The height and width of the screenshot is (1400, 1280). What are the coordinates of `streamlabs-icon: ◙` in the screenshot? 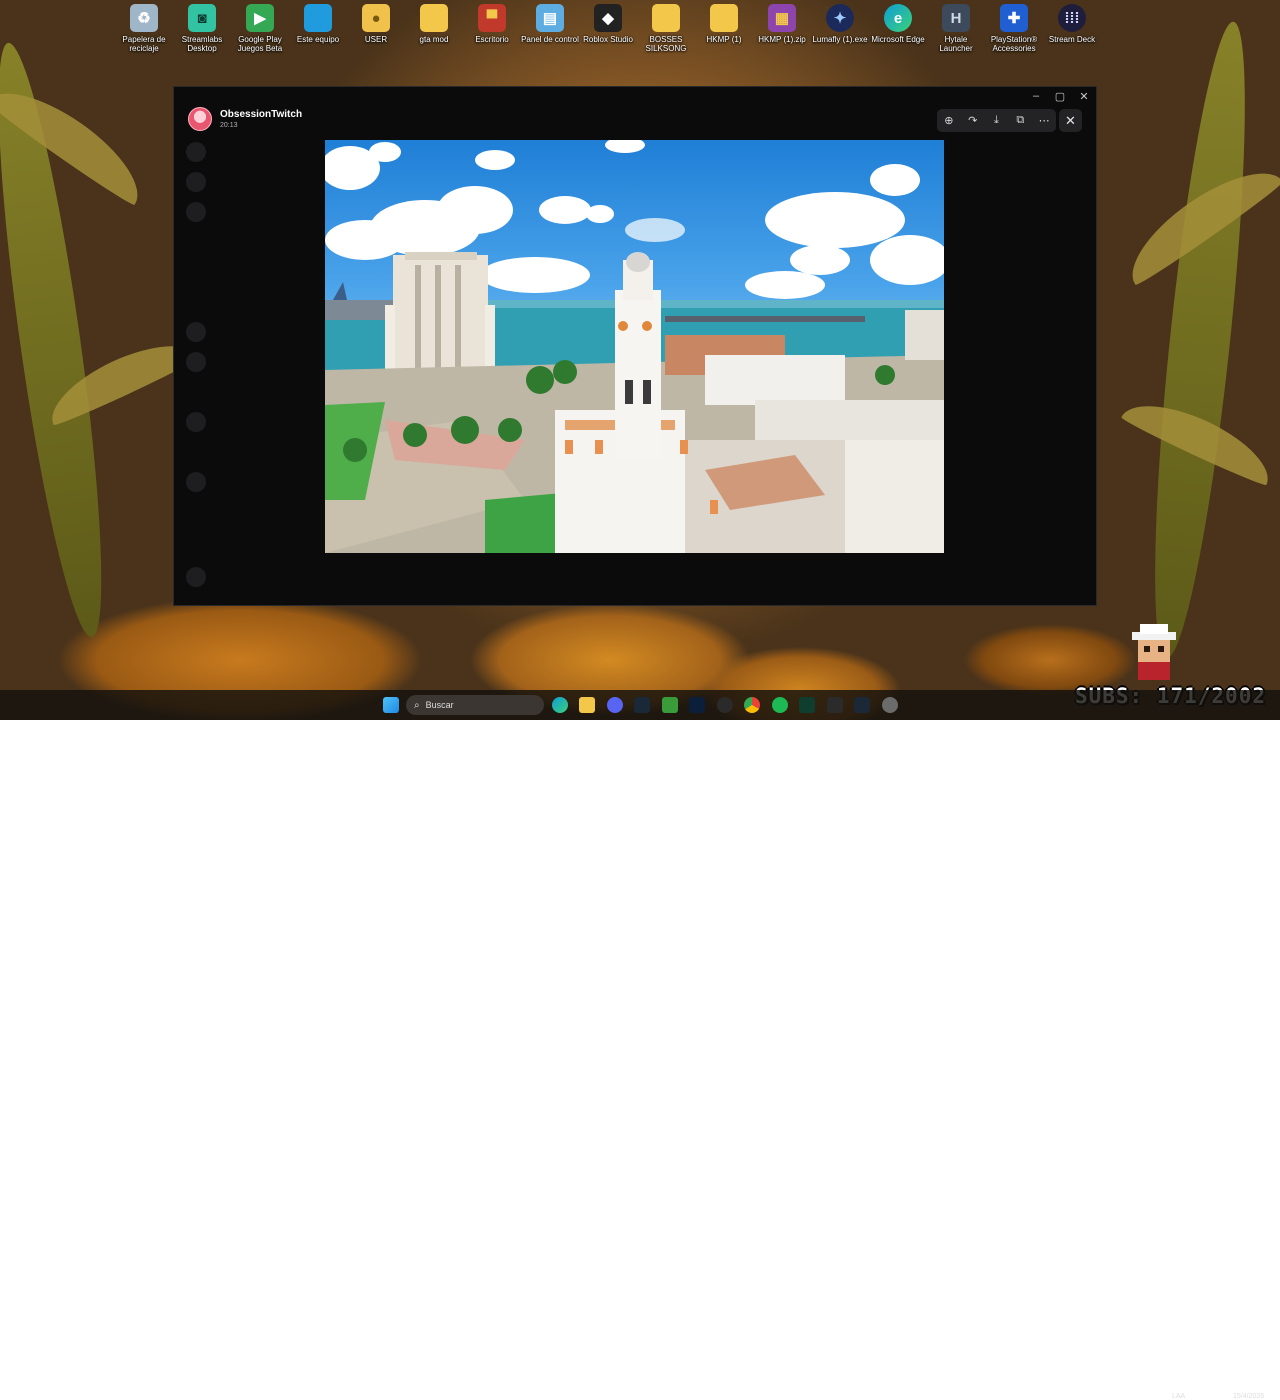 It's located at (202, 18).